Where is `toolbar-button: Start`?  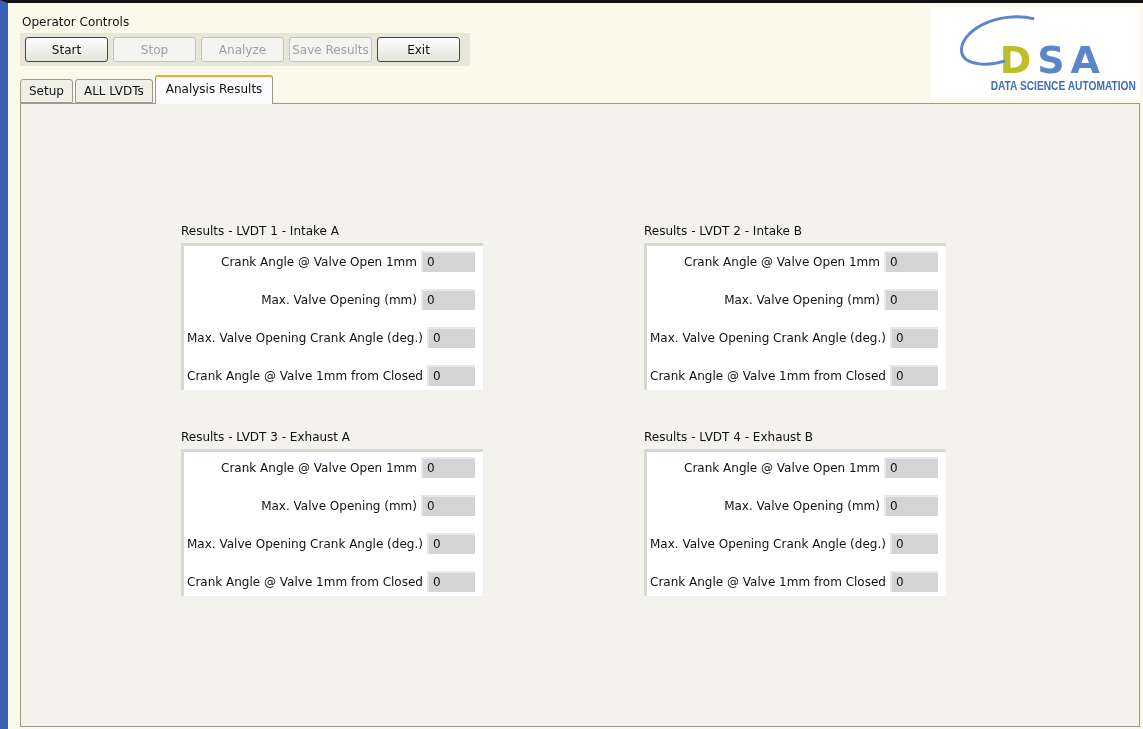 toolbar-button: Start is located at coordinates (66, 49).